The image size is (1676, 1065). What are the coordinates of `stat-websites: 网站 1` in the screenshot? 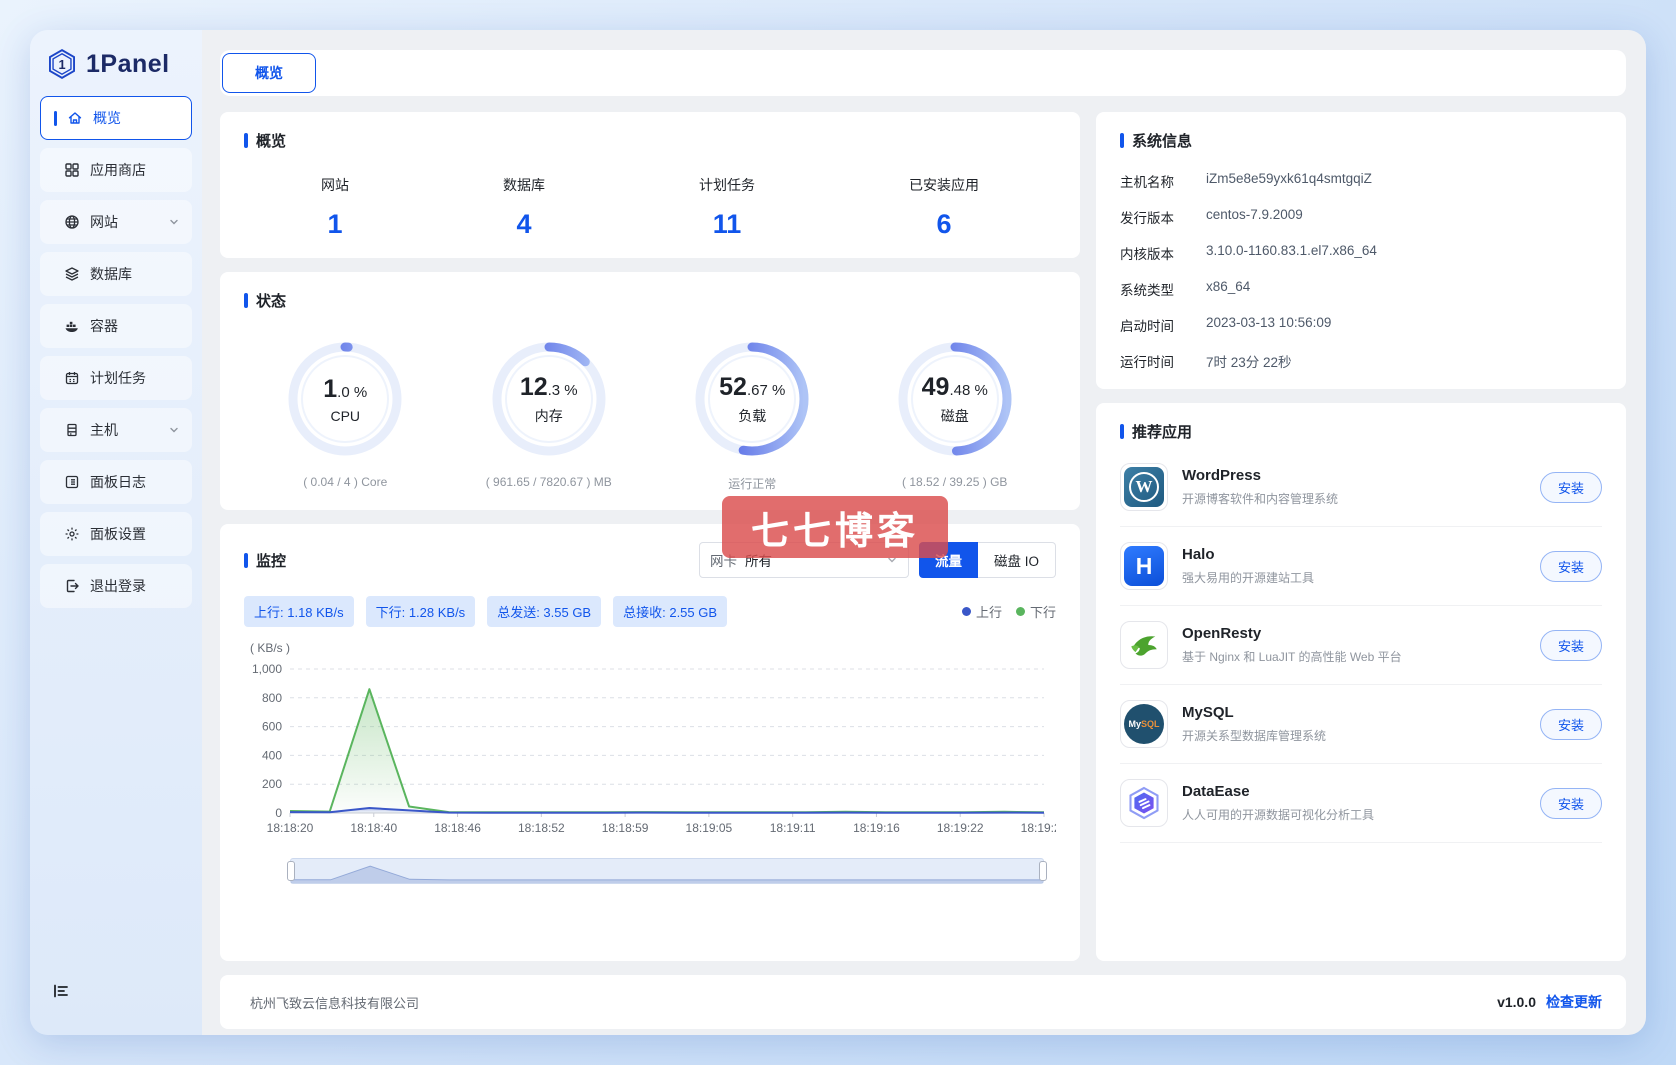 It's located at (335, 207).